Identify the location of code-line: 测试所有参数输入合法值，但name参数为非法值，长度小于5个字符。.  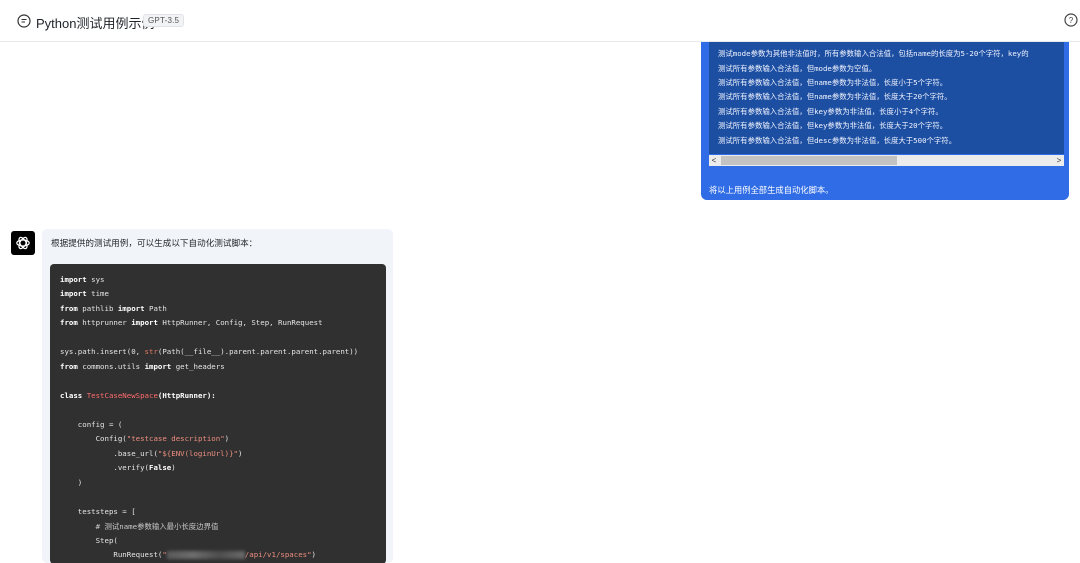
(833, 82).